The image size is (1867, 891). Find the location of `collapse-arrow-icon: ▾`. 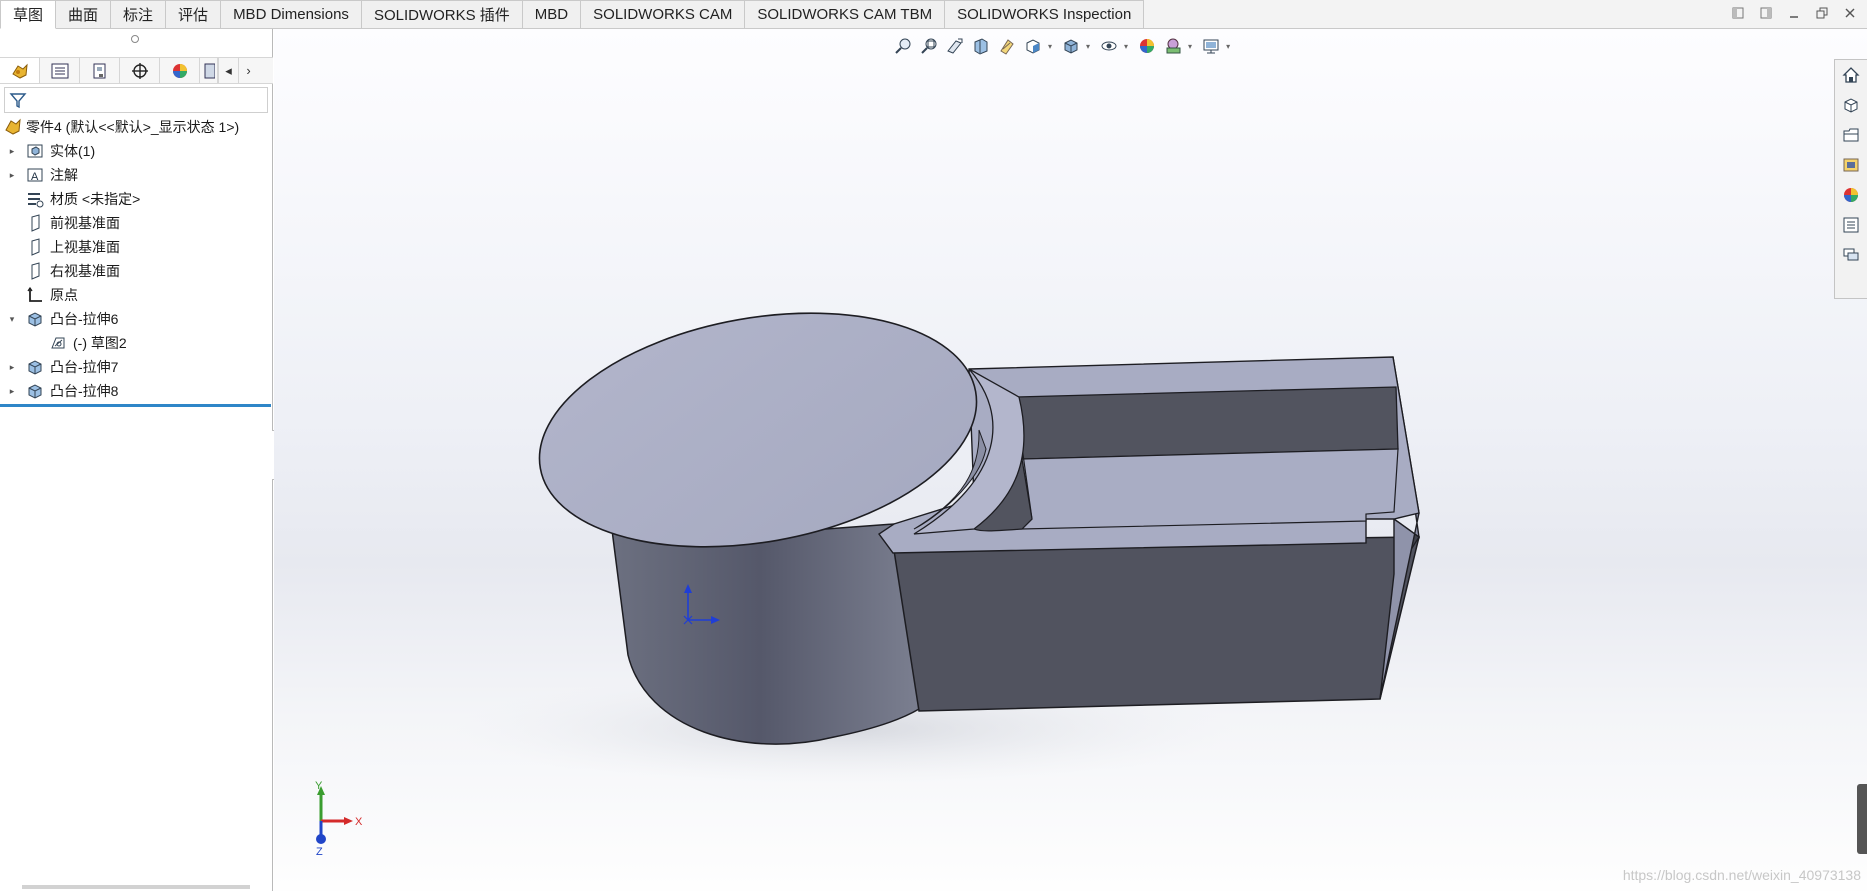

collapse-arrow-icon: ▾ is located at coordinates (12, 319).